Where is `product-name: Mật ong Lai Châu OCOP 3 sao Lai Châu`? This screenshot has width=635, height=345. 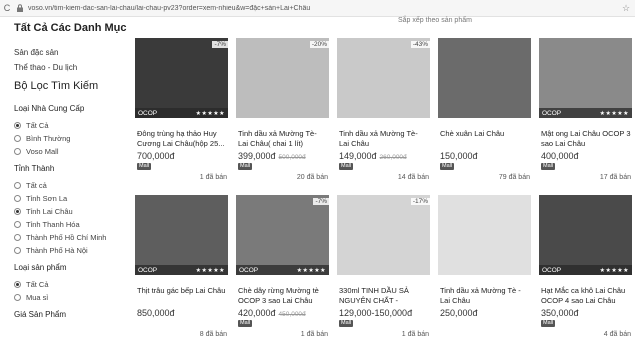 product-name: Mật ong Lai Châu OCOP 3 sao Lai Châu is located at coordinates (586, 139).